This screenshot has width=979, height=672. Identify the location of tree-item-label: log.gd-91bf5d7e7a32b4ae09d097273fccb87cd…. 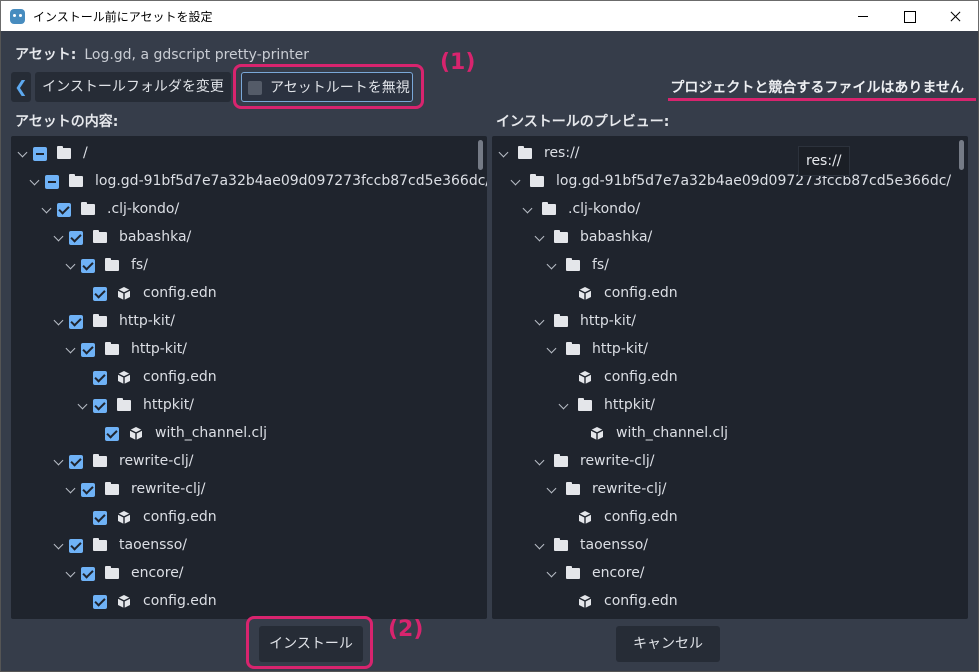
(291, 181).